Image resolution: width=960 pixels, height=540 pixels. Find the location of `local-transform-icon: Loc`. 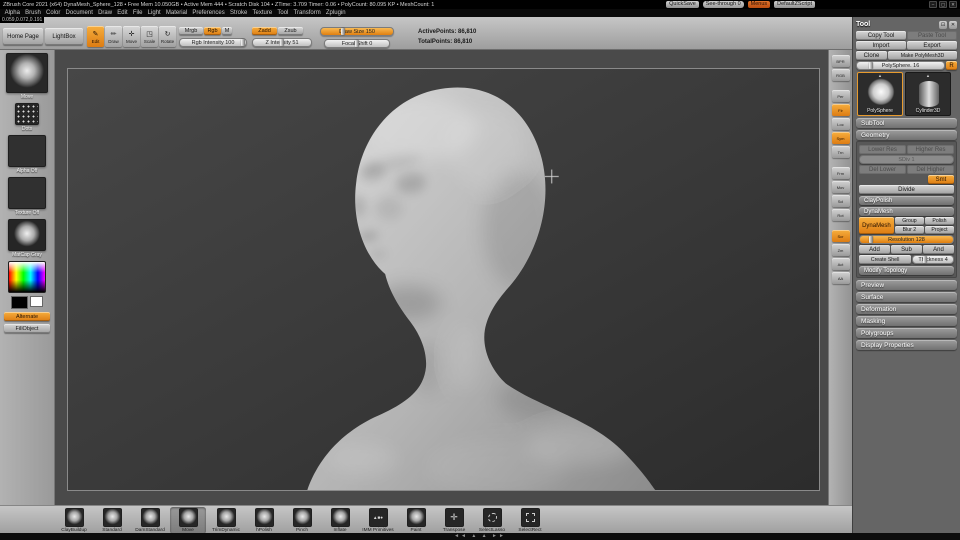

local-transform-icon: Loc is located at coordinates (840, 124).